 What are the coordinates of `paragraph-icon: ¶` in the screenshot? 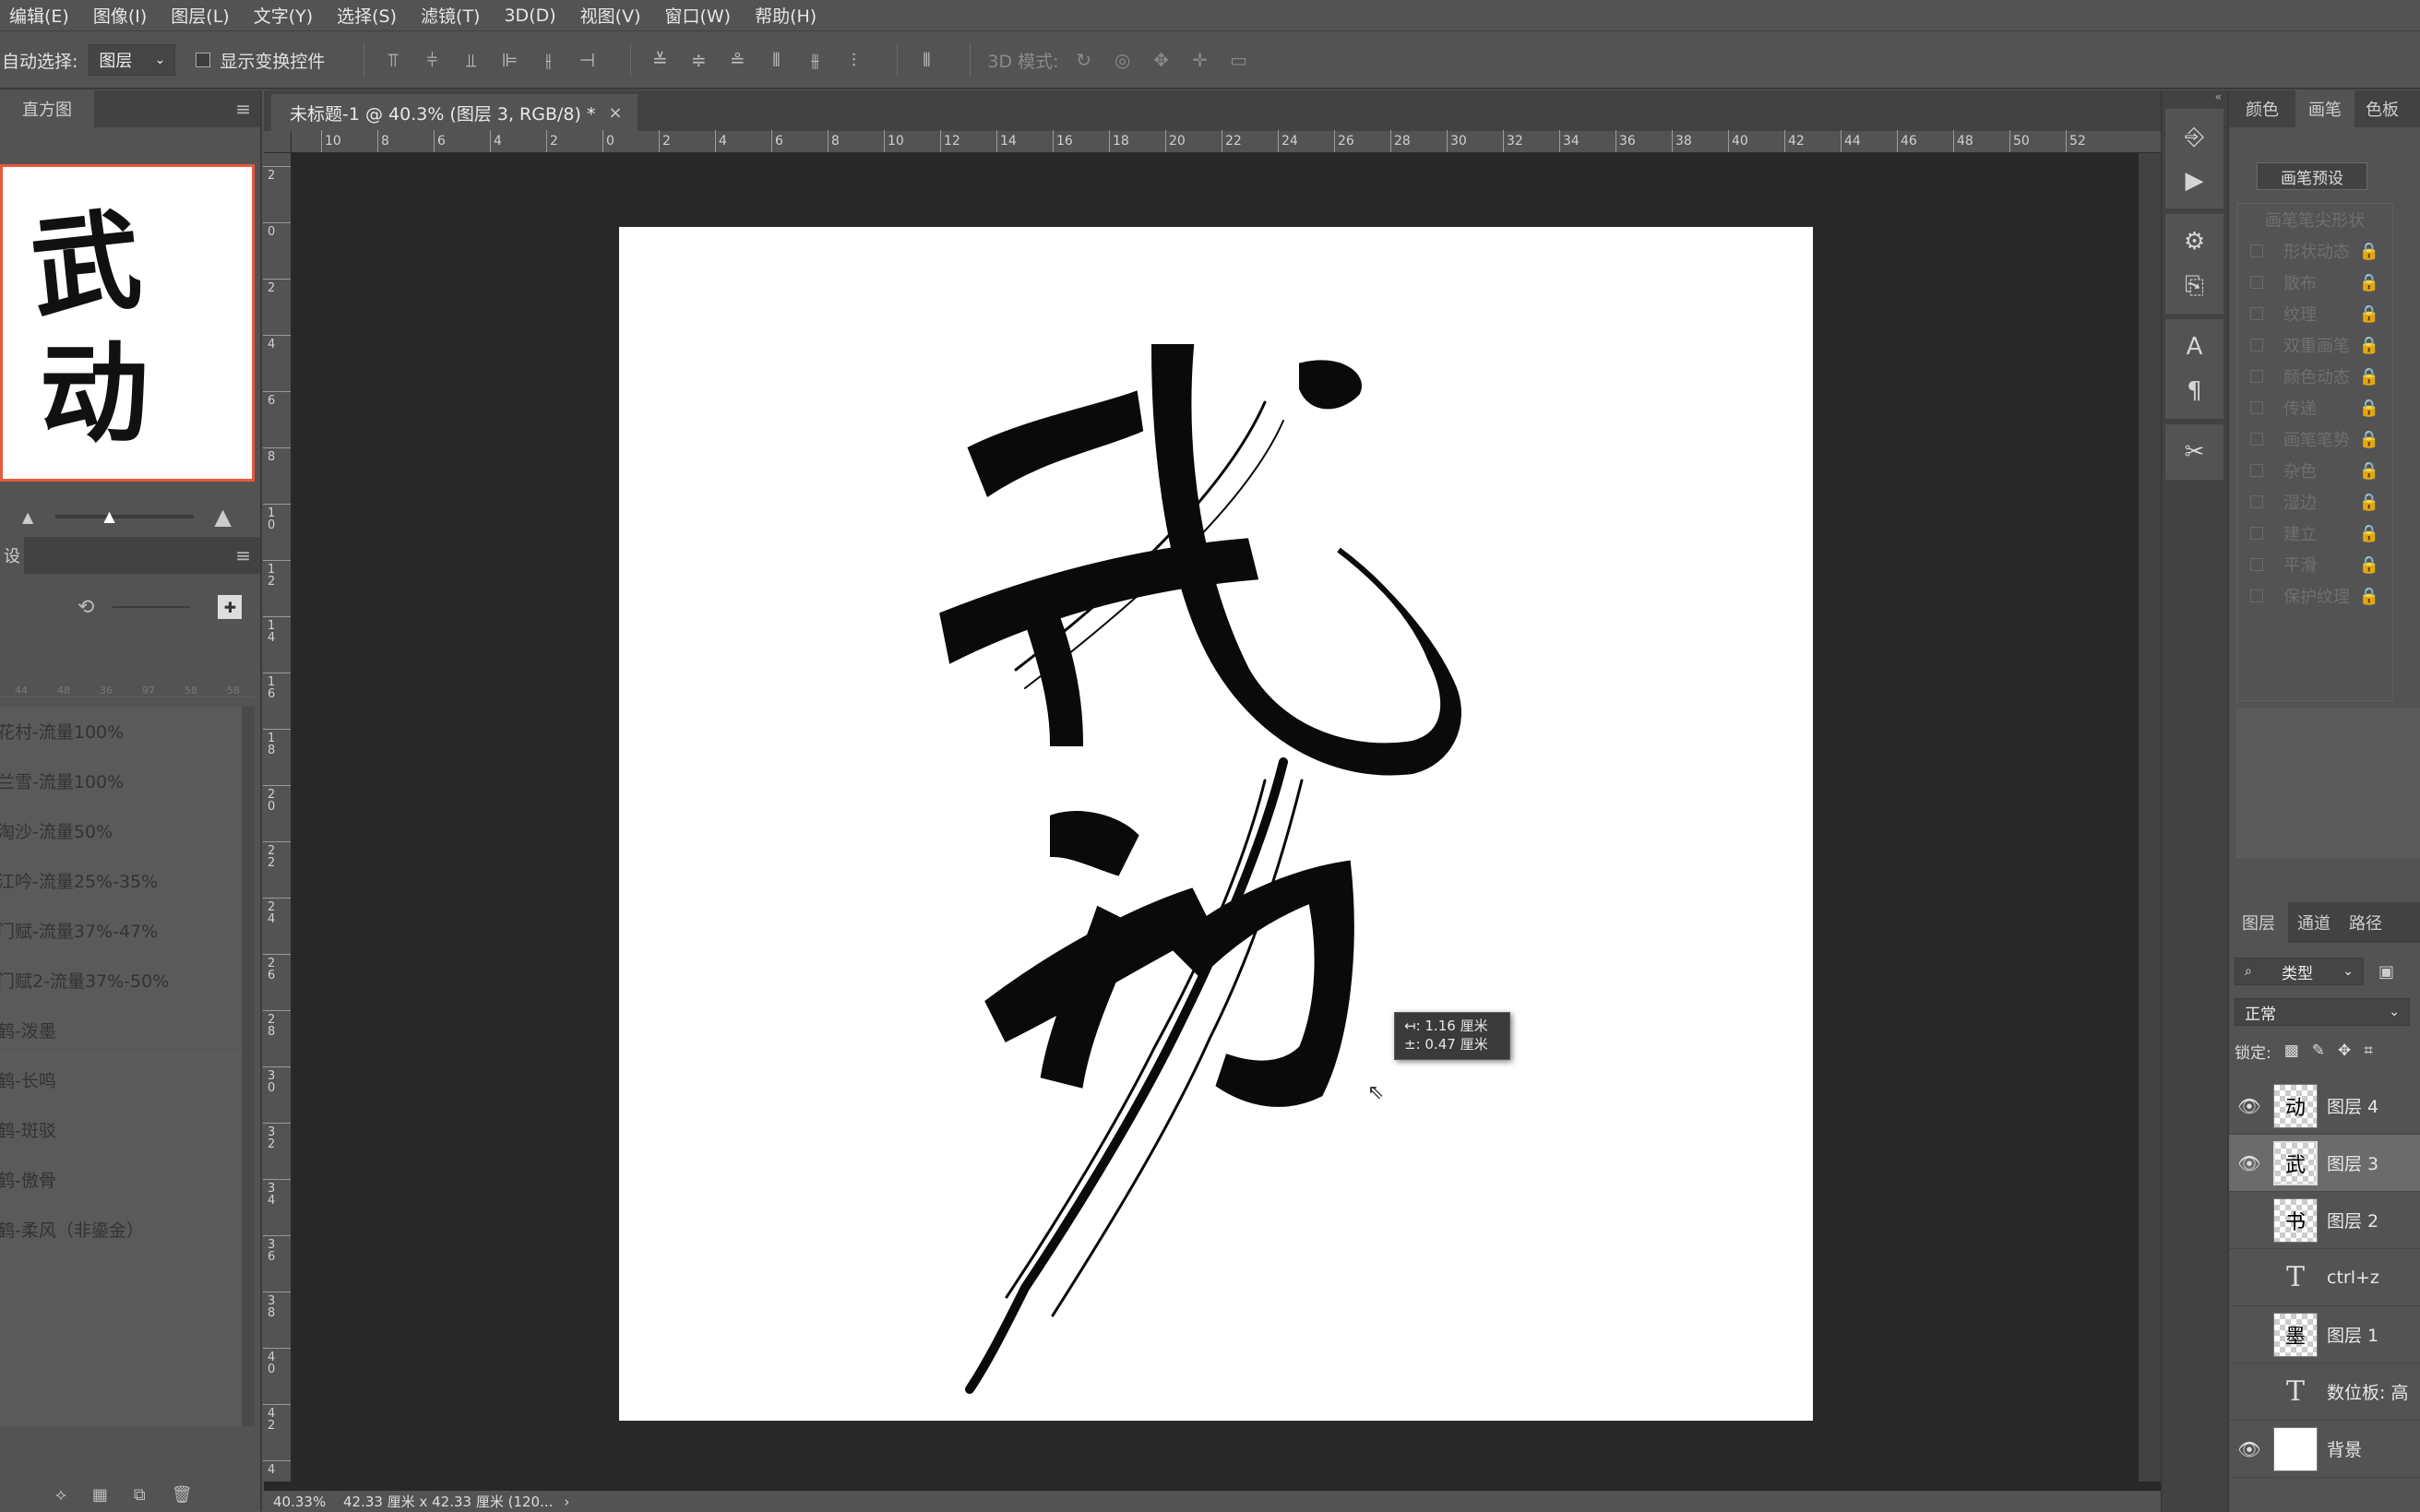 It's located at (2195, 391).